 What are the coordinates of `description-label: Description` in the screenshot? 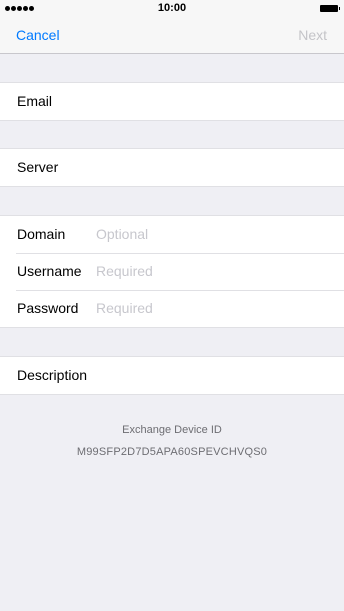 It's located at (52, 375).